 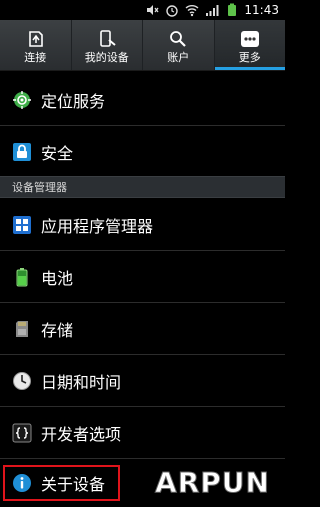 What do you see at coordinates (106, 57) in the screenshot?
I see `tab-label: 我的设备` at bounding box center [106, 57].